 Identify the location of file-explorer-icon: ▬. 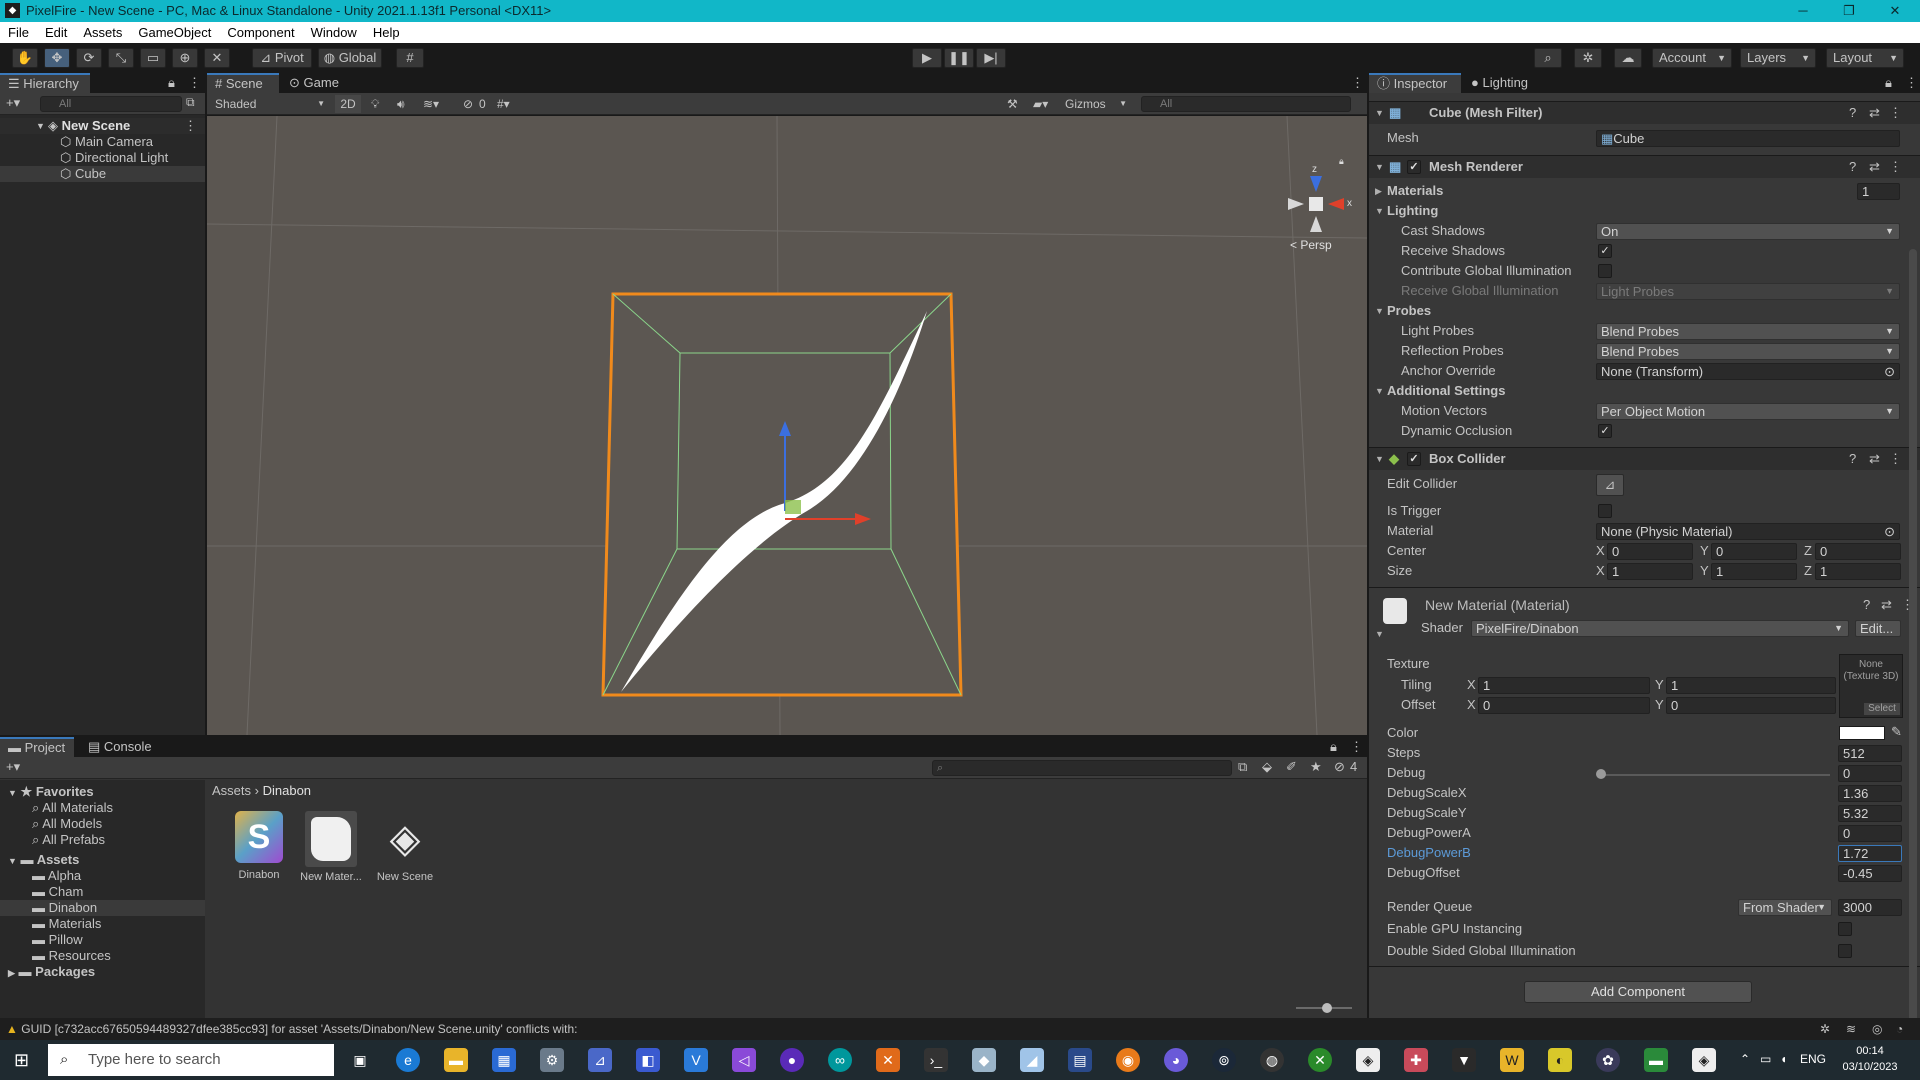
(456, 1060).